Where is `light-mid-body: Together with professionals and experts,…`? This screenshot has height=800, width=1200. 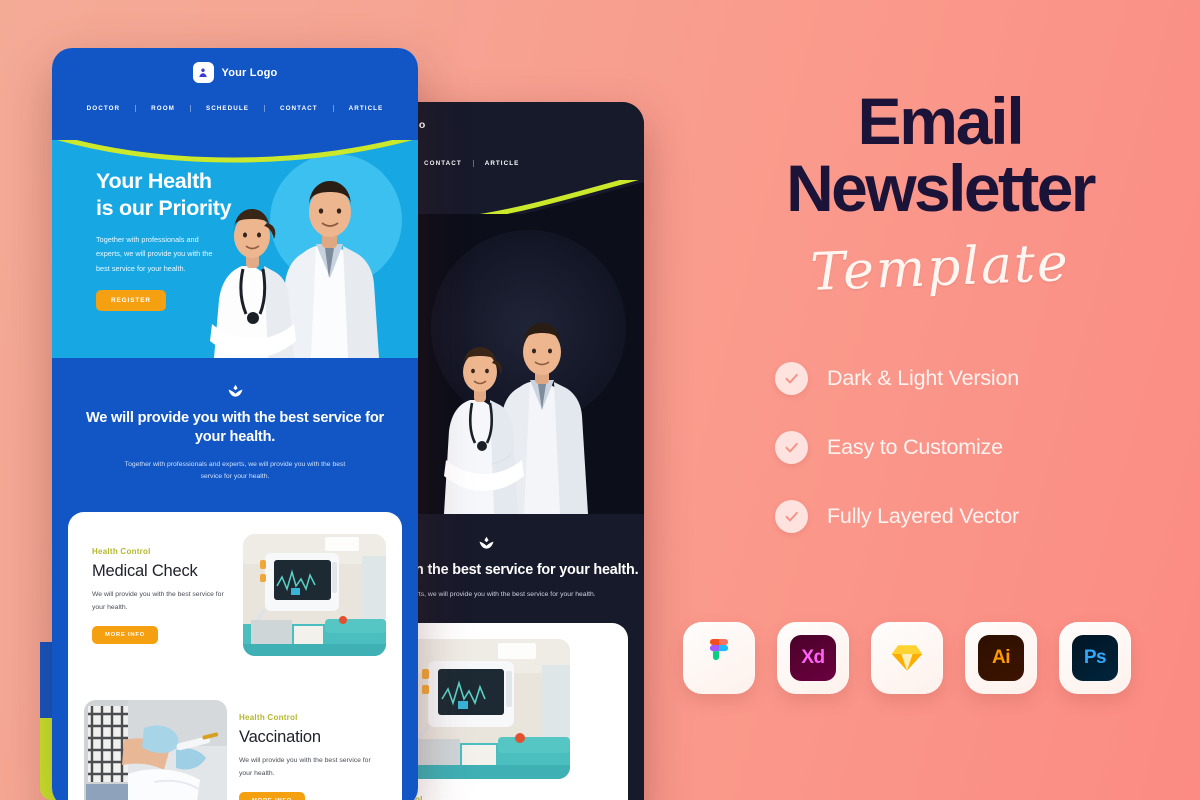 light-mid-body: Together with professionals and experts,… is located at coordinates (235, 470).